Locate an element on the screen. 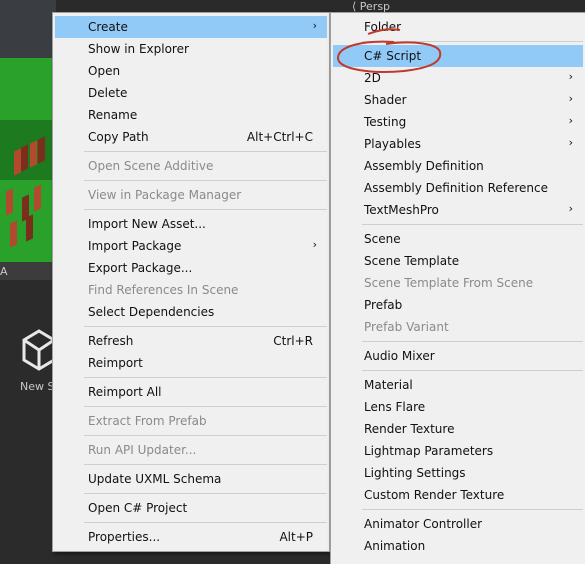  menu-item-rename: Rename is located at coordinates (191, 115).